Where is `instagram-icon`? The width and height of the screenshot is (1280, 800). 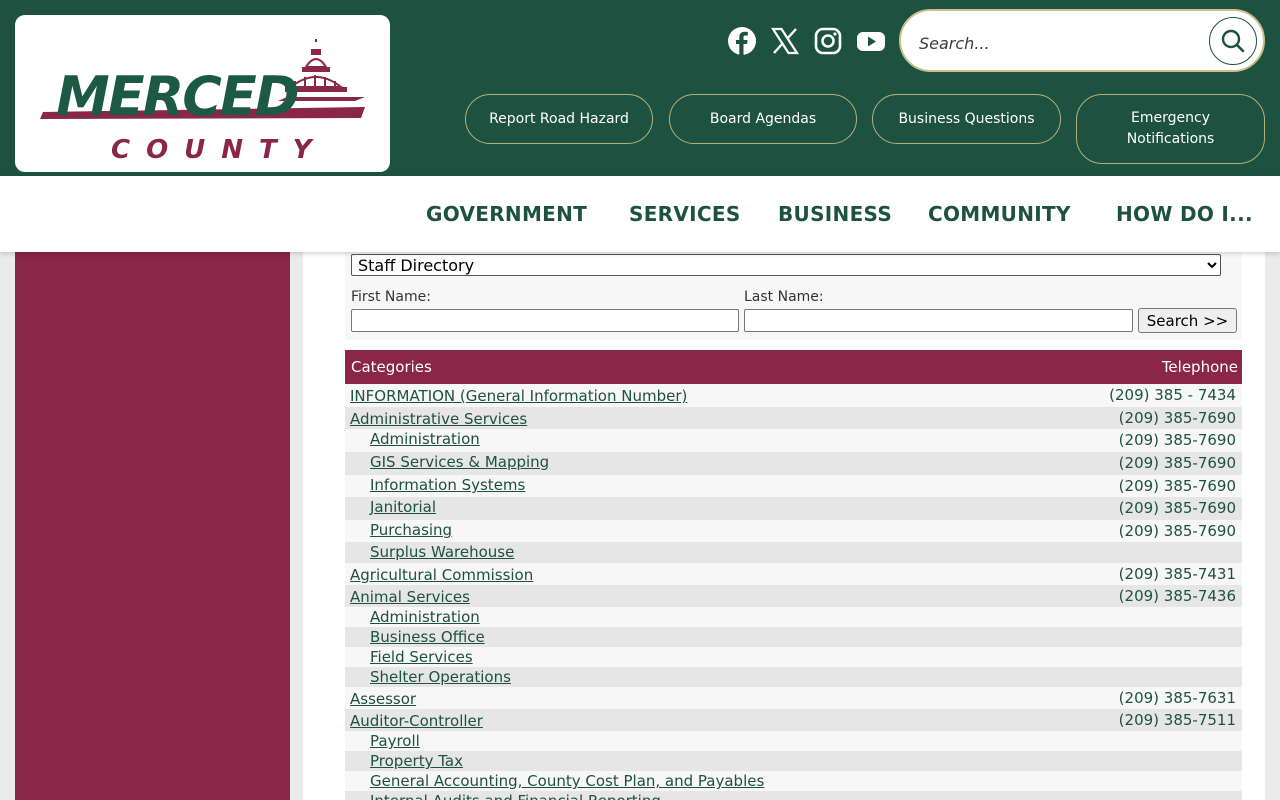 instagram-icon is located at coordinates (828, 41).